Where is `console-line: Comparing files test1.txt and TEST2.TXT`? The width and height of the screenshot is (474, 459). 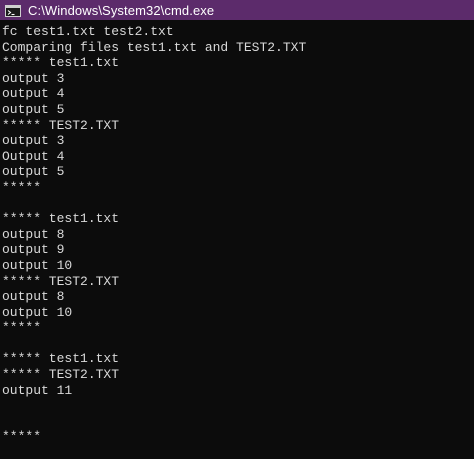 console-line: Comparing files test1.txt and TEST2.TXT is located at coordinates (154, 47).